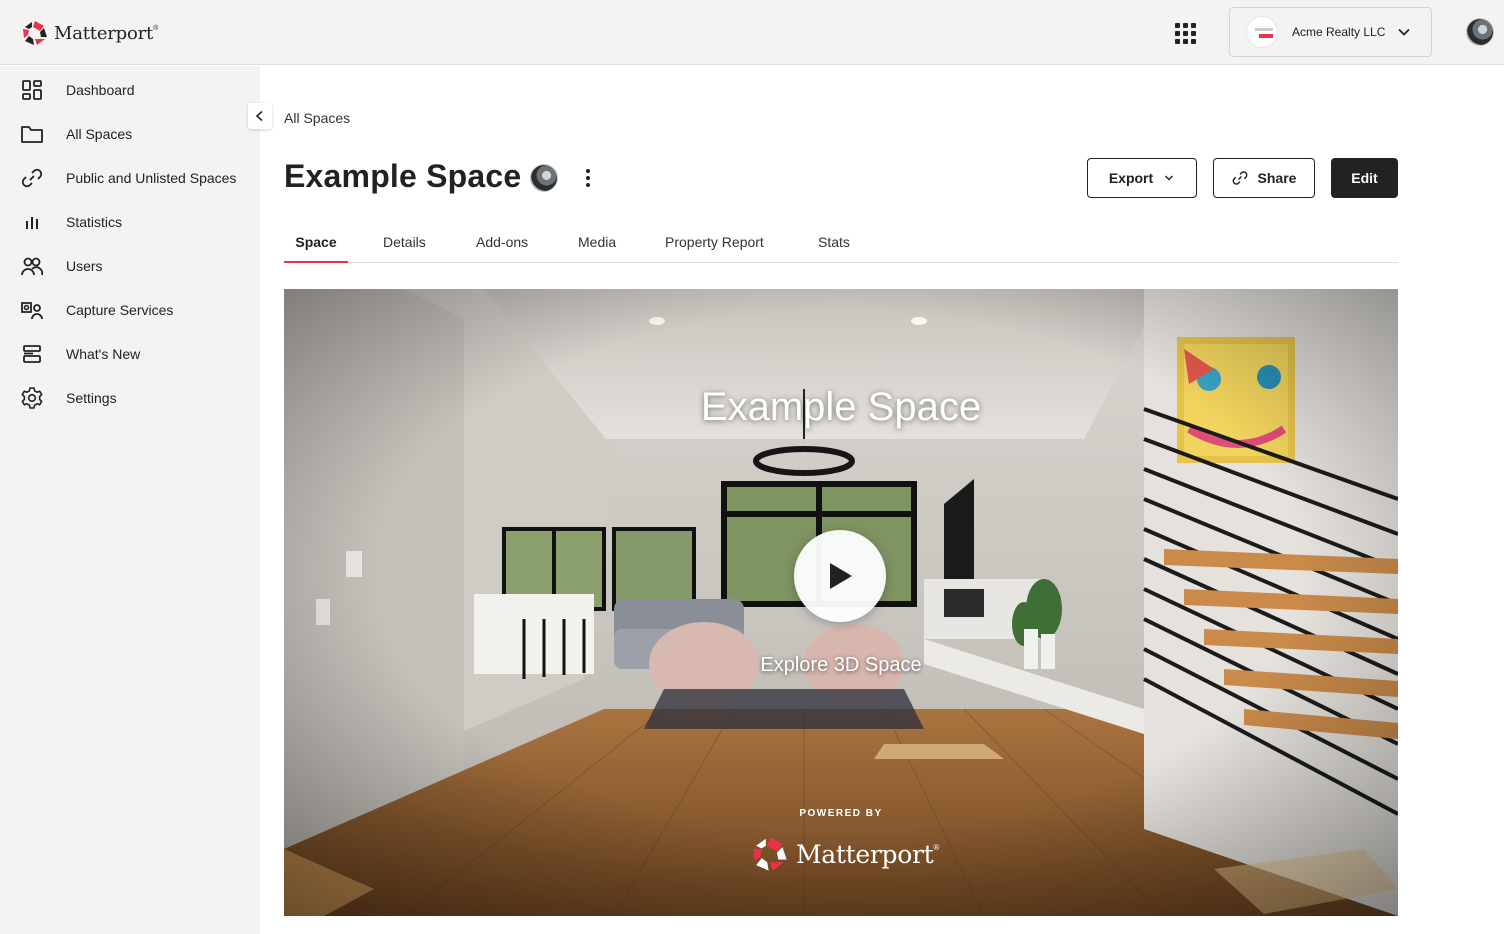 The image size is (1504, 934). What do you see at coordinates (588, 178) in the screenshot?
I see `more-options-button` at bounding box center [588, 178].